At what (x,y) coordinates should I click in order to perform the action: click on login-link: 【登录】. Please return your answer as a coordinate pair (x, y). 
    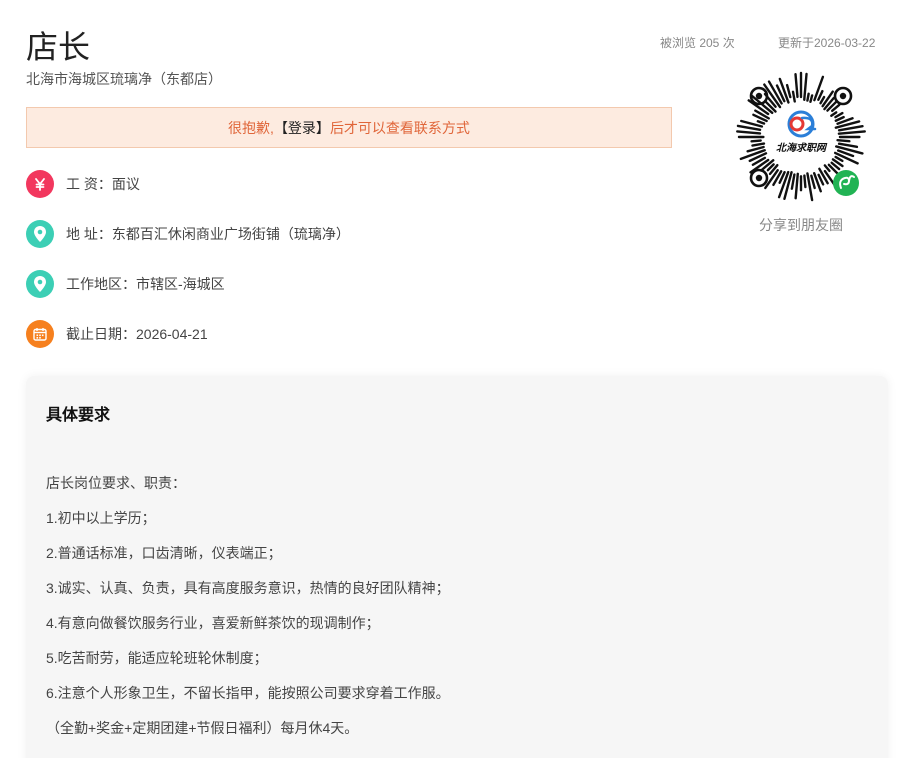
    Looking at the image, I should click on (302, 128).